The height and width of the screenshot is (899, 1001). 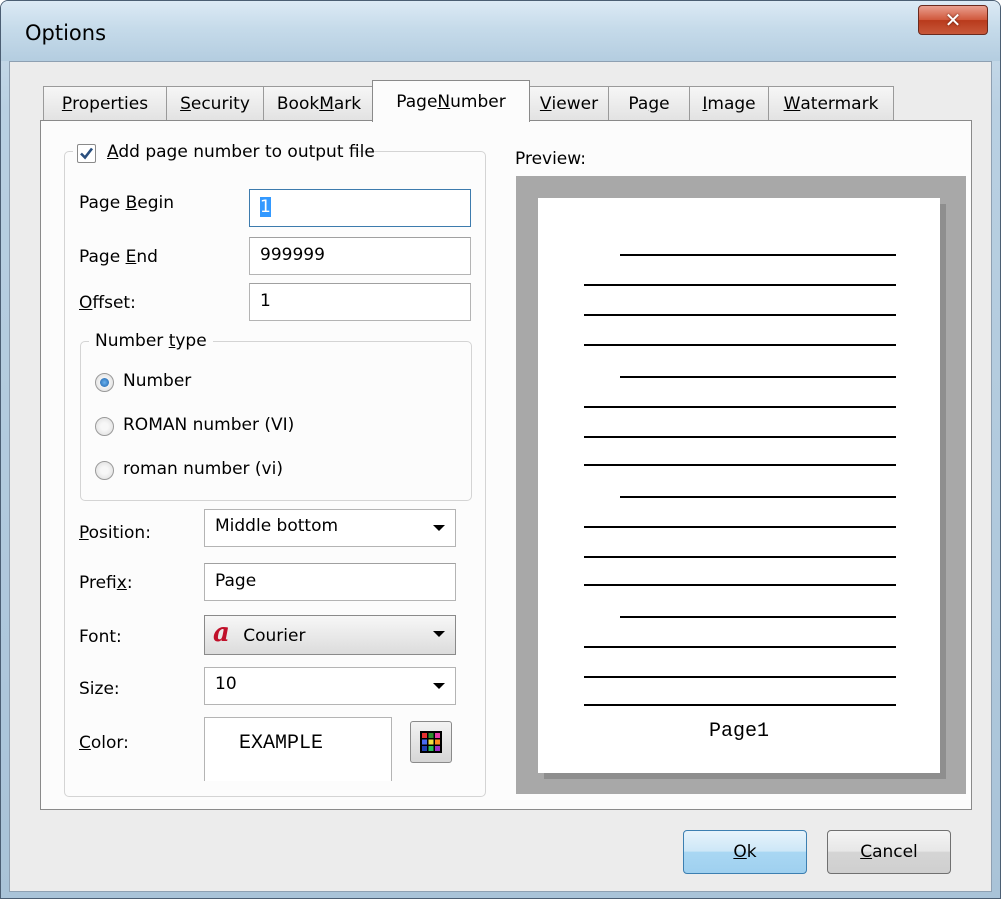 What do you see at coordinates (66, 33) in the screenshot?
I see `window-title: Options` at bounding box center [66, 33].